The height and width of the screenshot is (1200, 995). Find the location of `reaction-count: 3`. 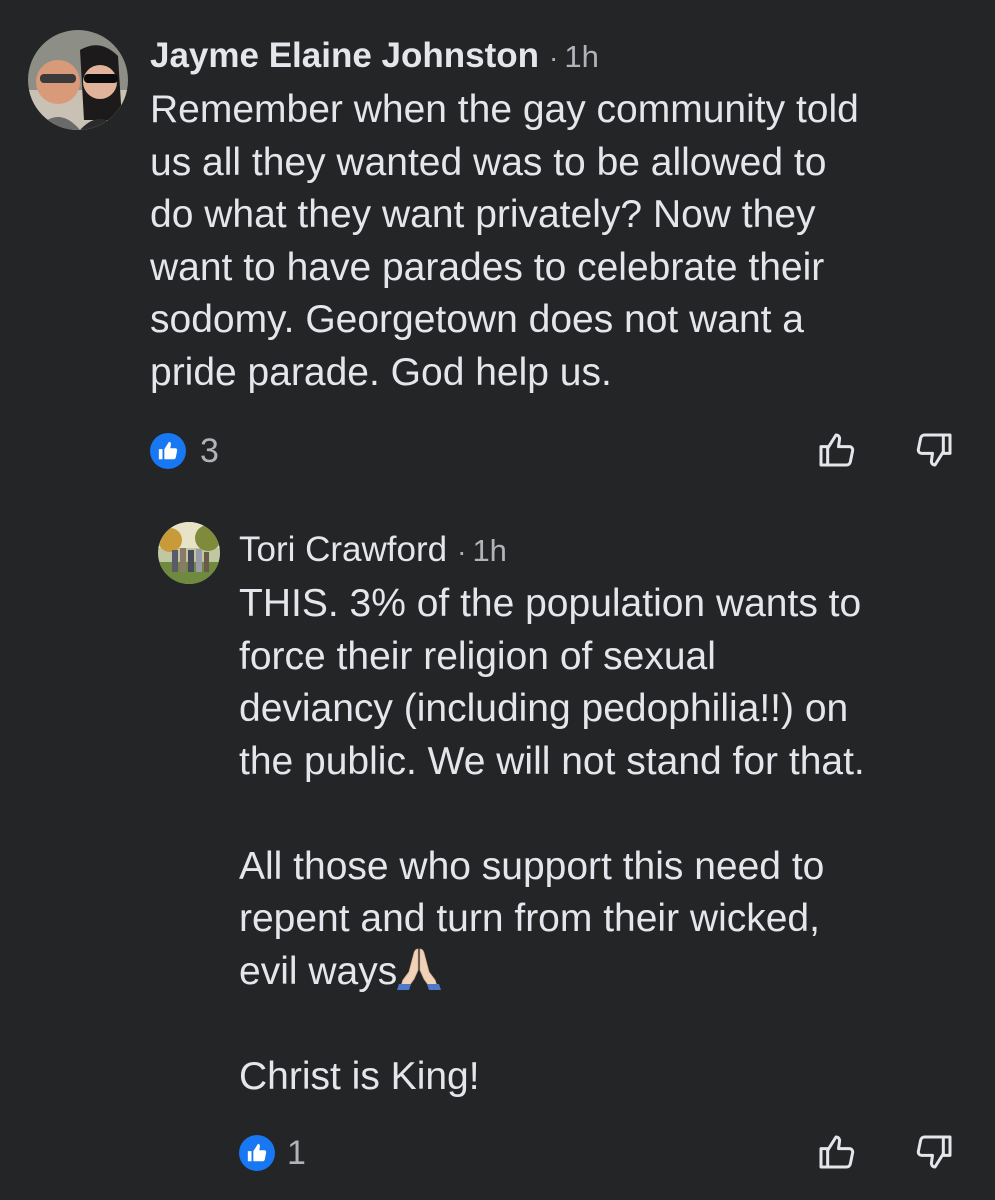

reaction-count: 3 is located at coordinates (209, 450).